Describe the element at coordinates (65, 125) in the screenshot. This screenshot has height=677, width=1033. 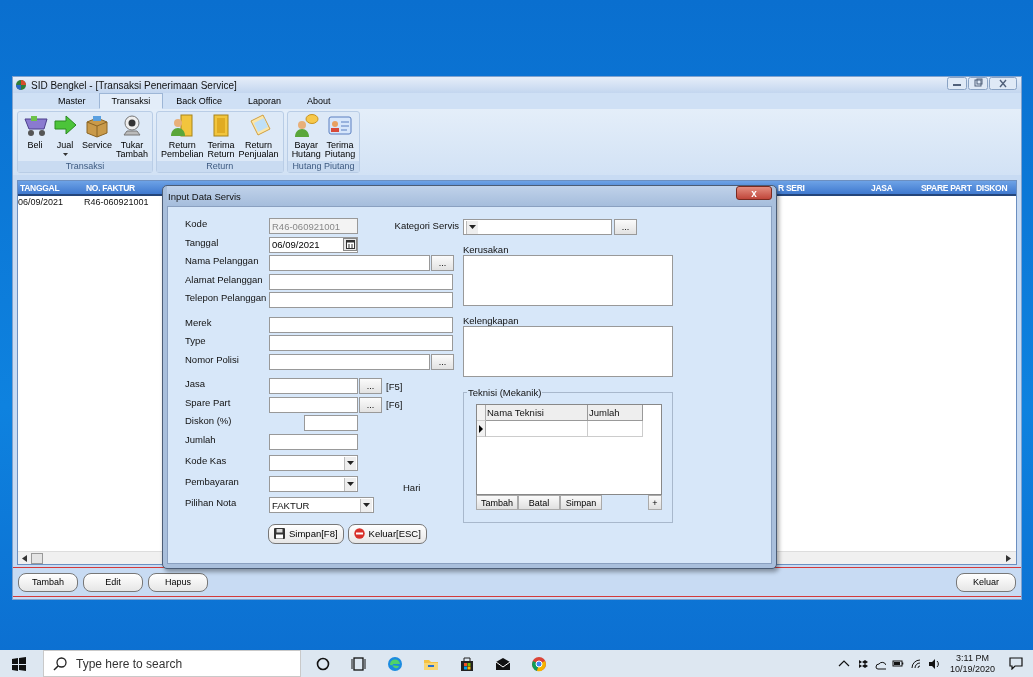
I see `arrow-icon` at that location.